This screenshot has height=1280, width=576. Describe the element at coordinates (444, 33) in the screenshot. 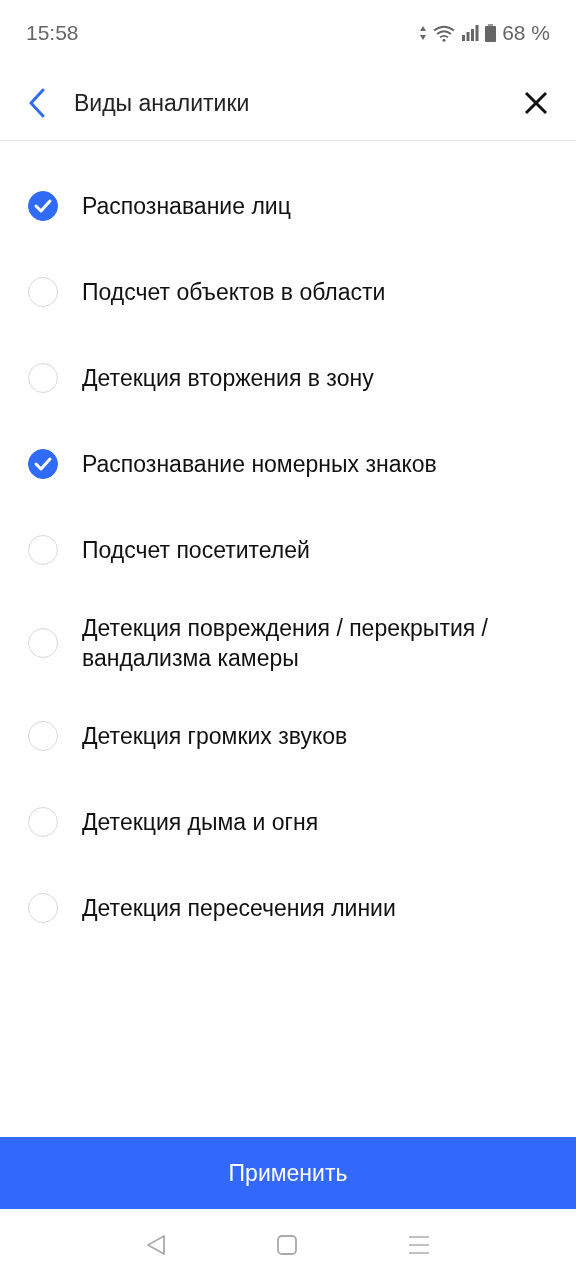

I see `wifi-icon` at that location.